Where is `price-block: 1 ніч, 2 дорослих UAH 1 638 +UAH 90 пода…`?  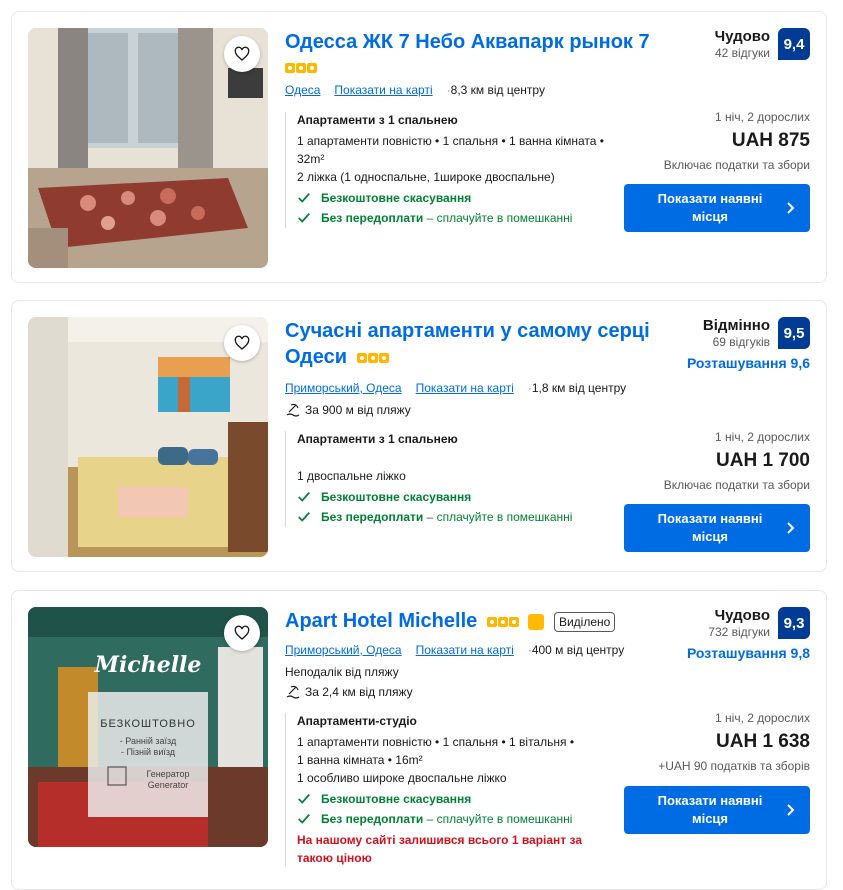
price-block: 1 ніч, 2 дорослих UAH 1 638 +UAH 90 пода… is located at coordinates (734, 742).